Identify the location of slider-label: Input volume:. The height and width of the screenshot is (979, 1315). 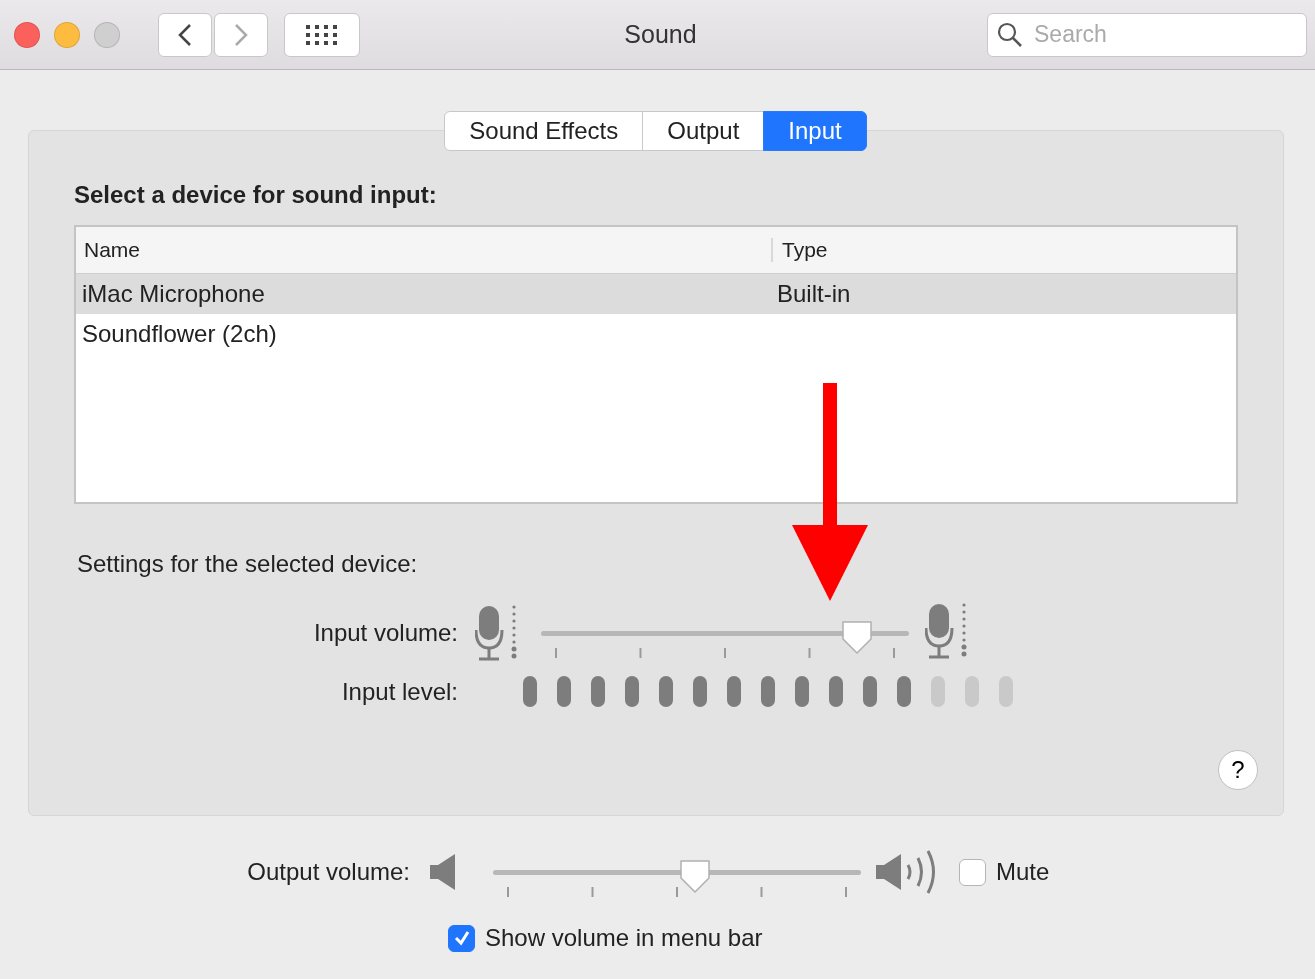
(385, 633).